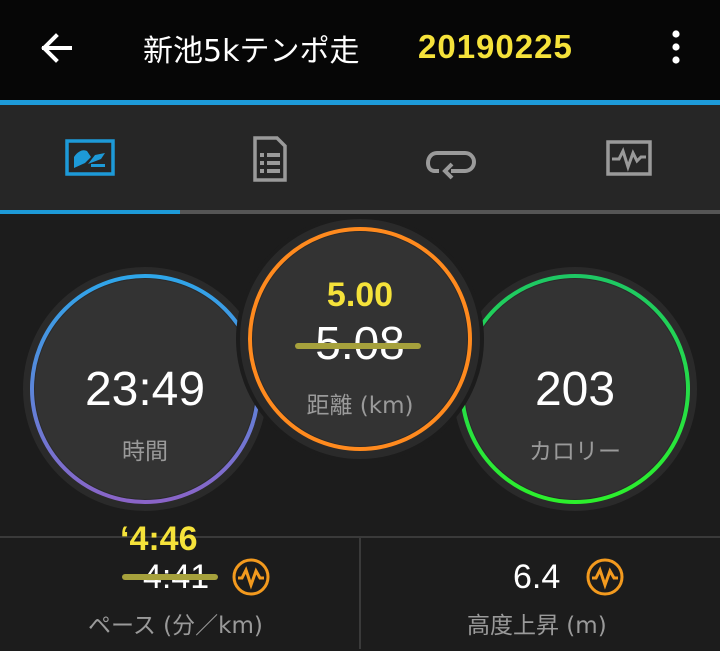  Describe the element at coordinates (251, 51) in the screenshot. I see `activity-title: 新池5kテンポ走` at that location.